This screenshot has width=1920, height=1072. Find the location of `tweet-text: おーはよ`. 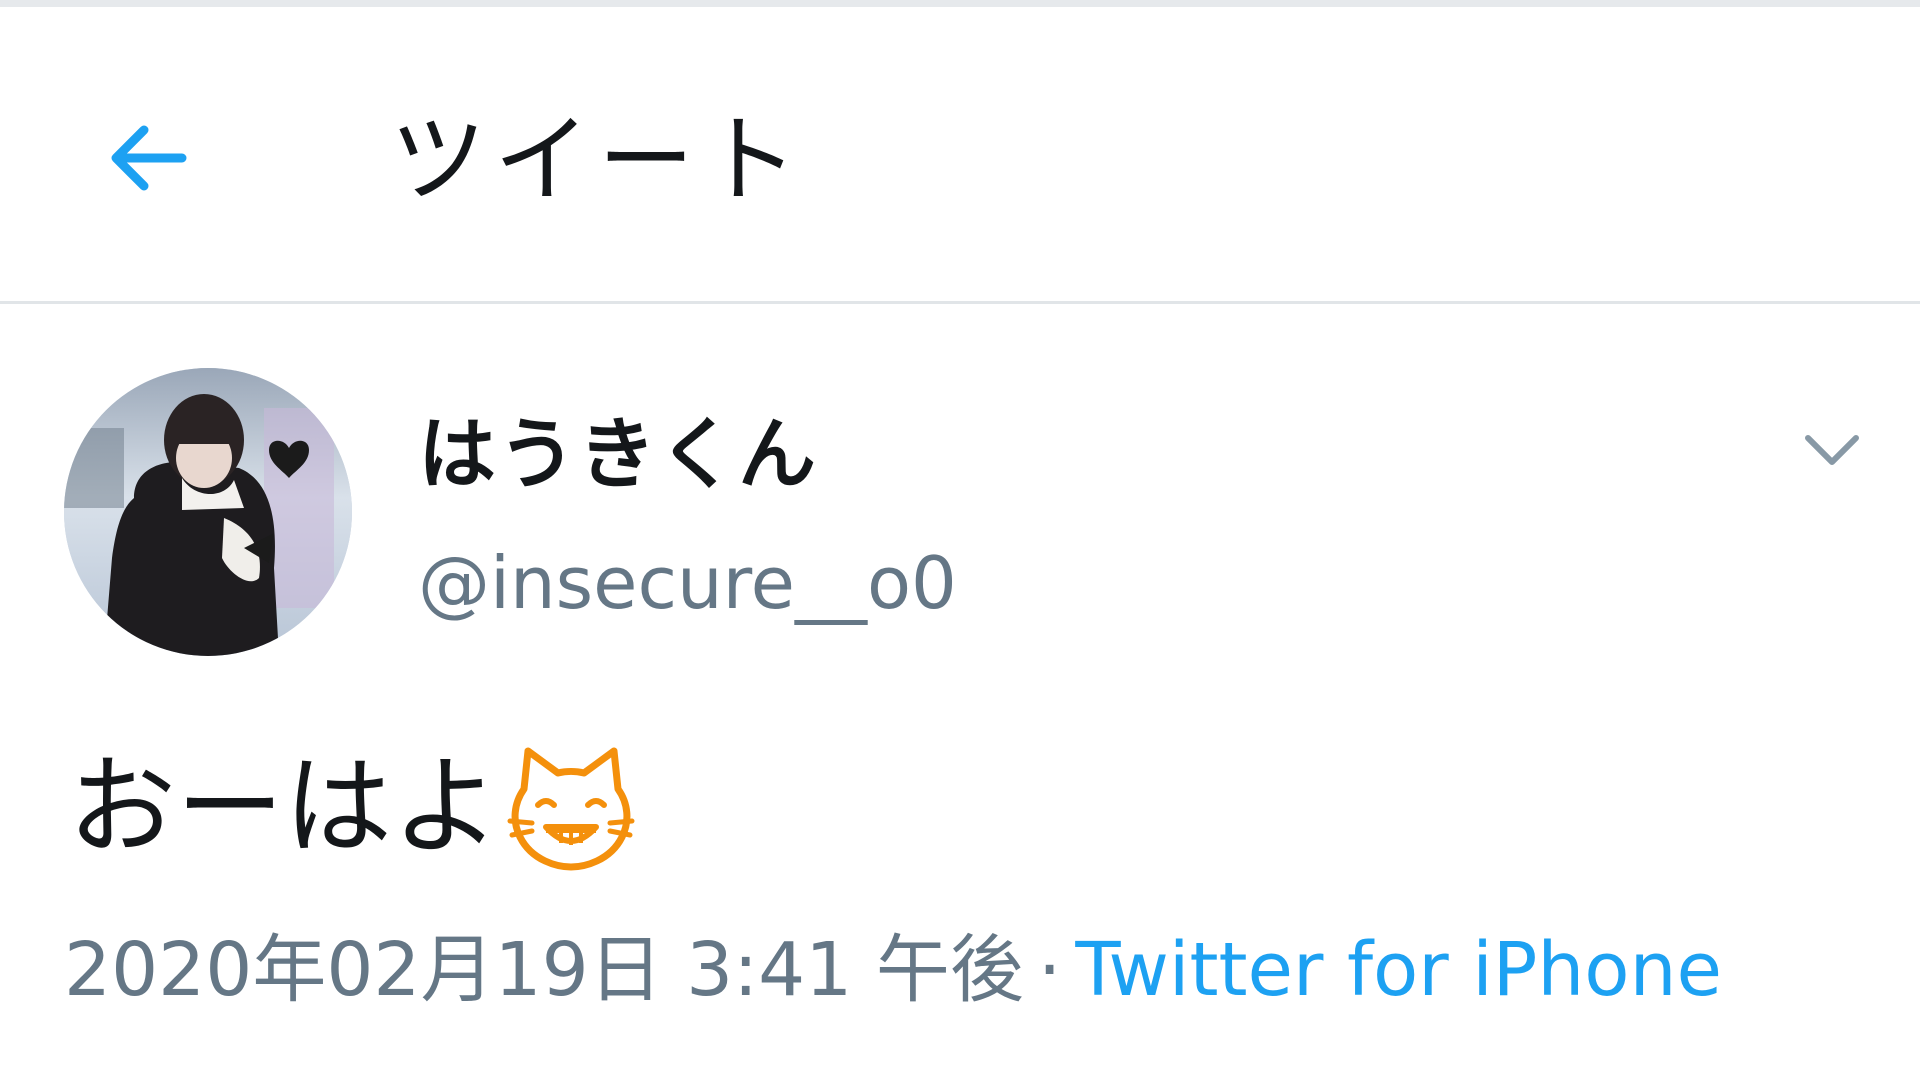

tweet-text: おーはよ is located at coordinates (352, 808).